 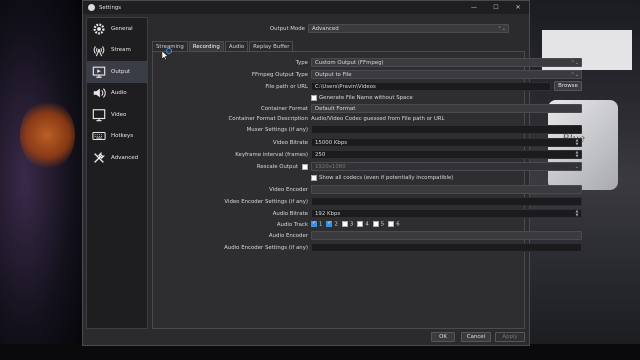 I want to click on audio-bitrate-spinbox: 192 Kbps ▲ ▼, so click(x=446, y=213).